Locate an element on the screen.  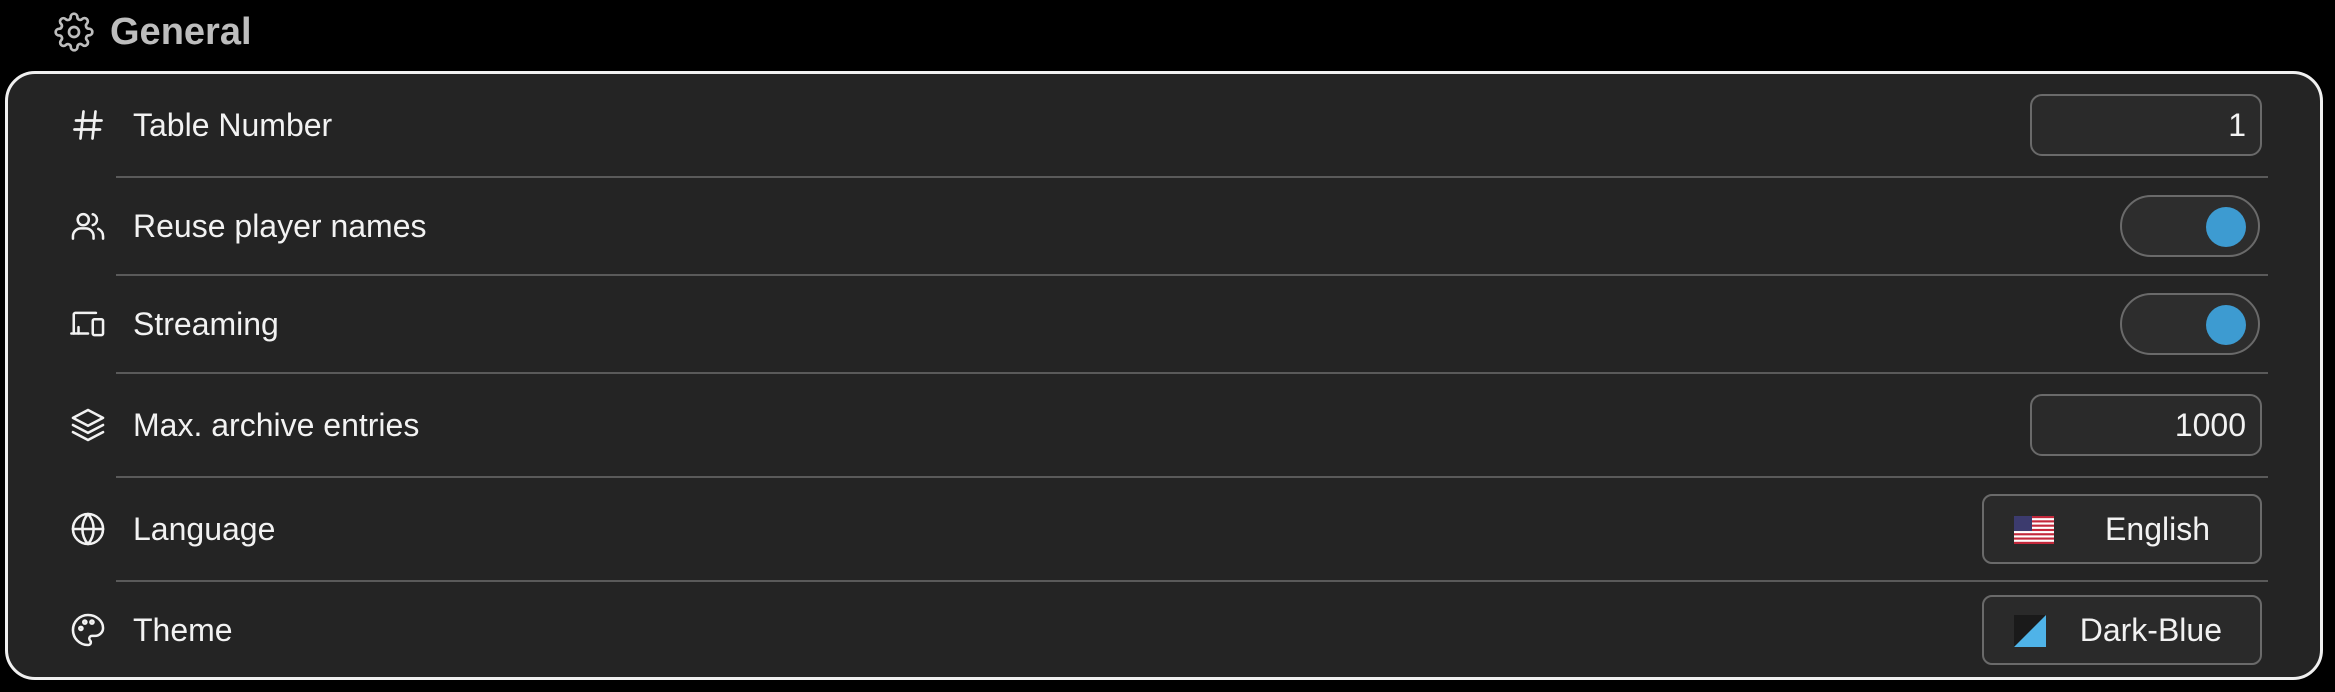
theme-label: Theme is located at coordinates (183, 629).